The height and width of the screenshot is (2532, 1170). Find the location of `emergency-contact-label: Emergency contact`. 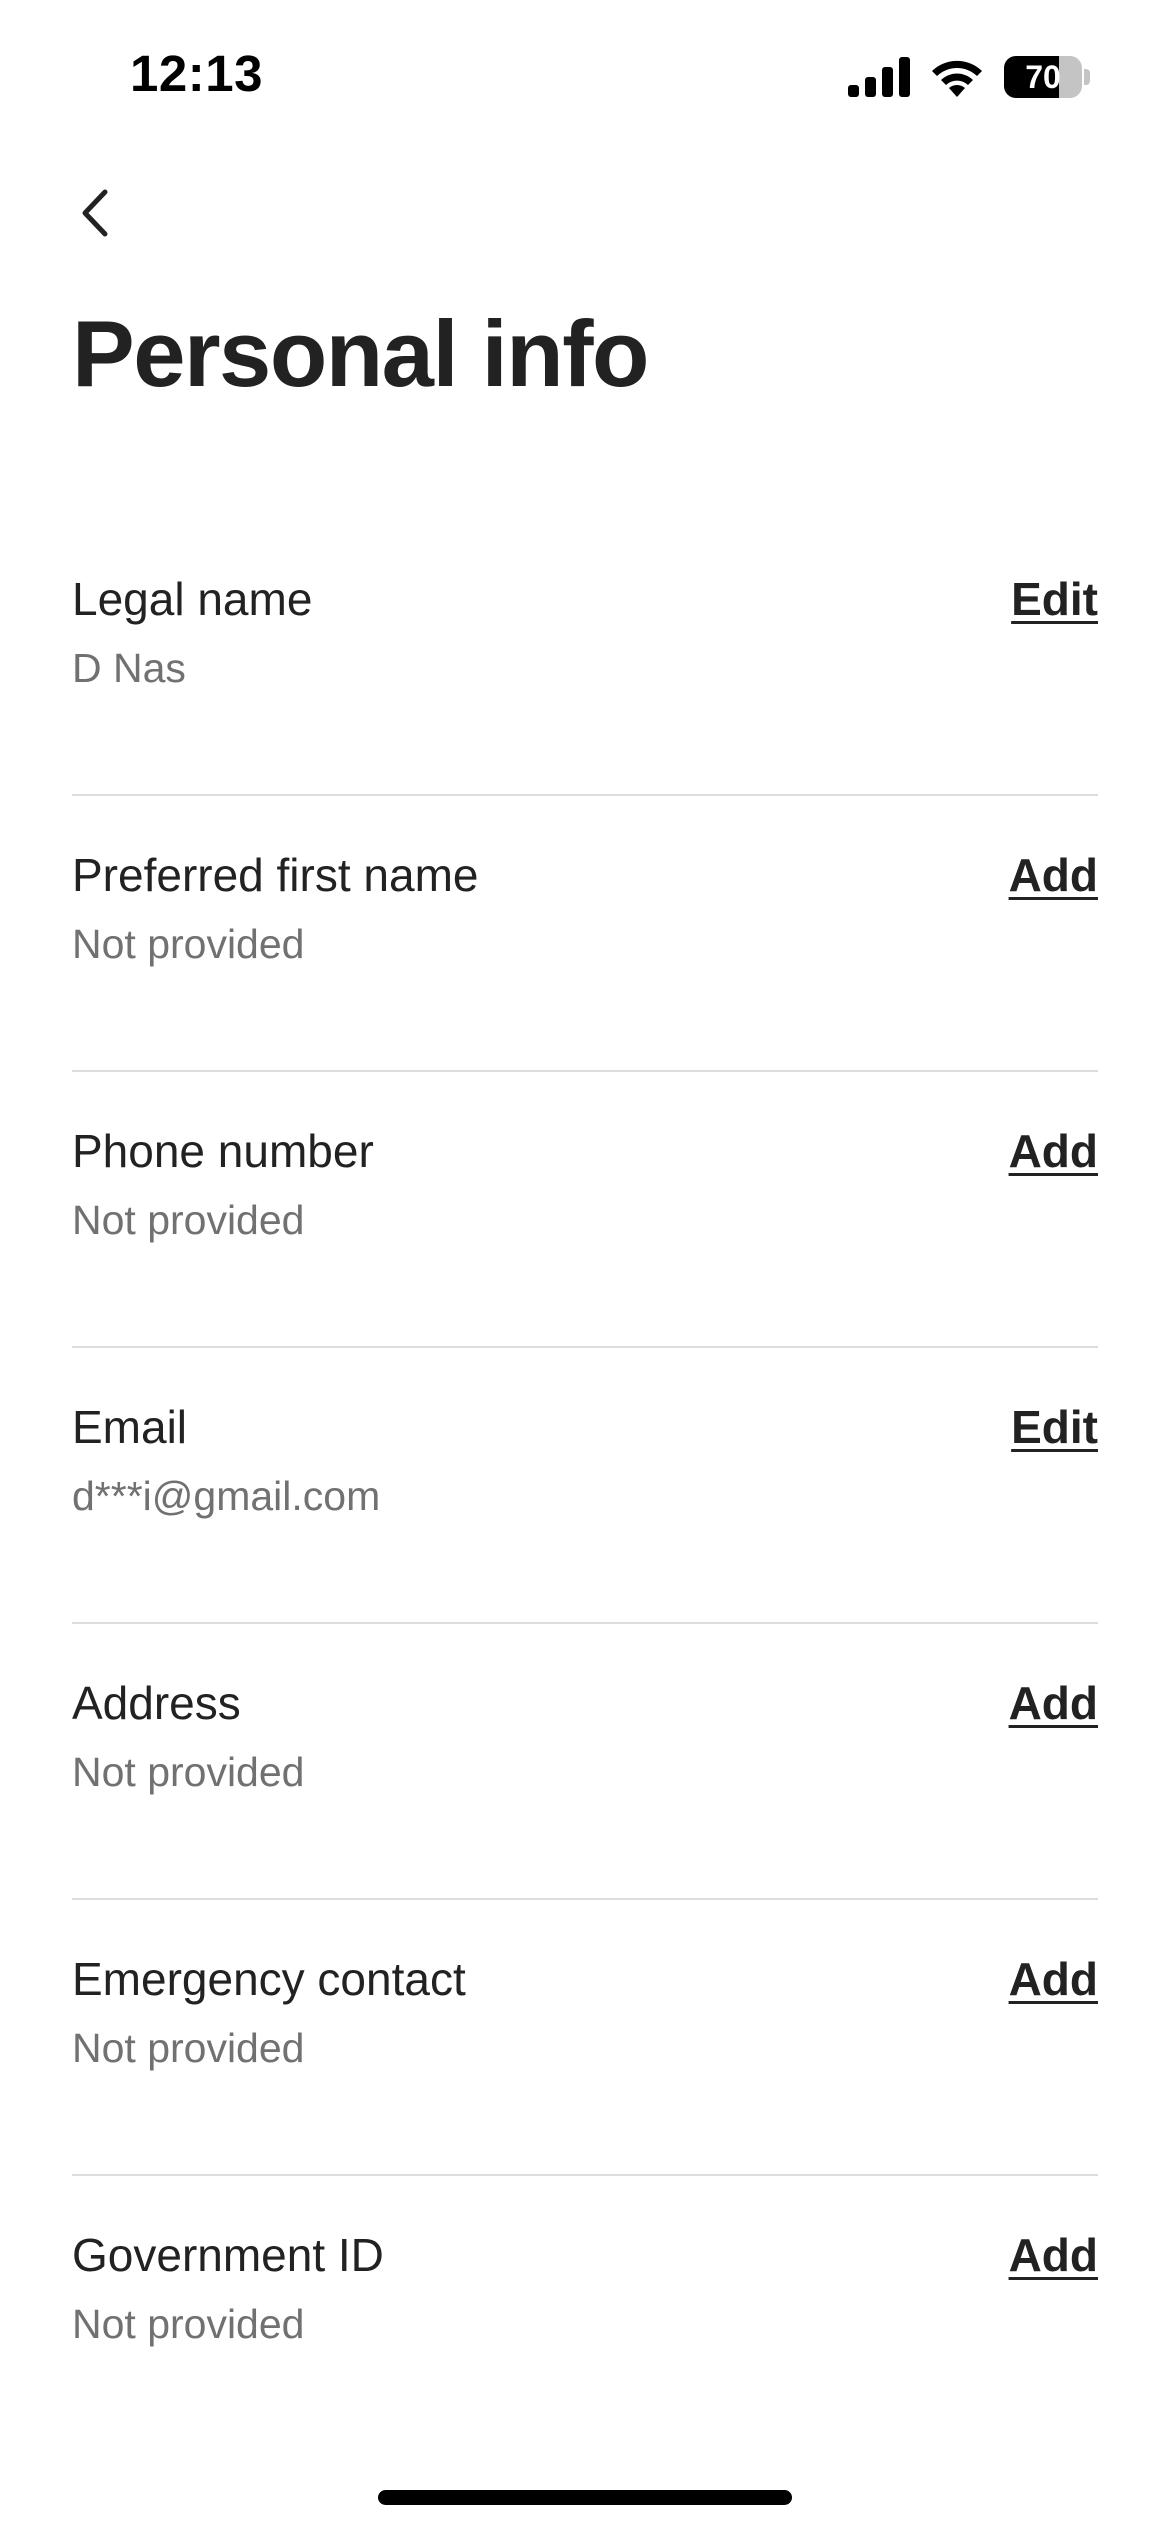

emergency-contact-label: Emergency contact is located at coordinates (269, 1979).